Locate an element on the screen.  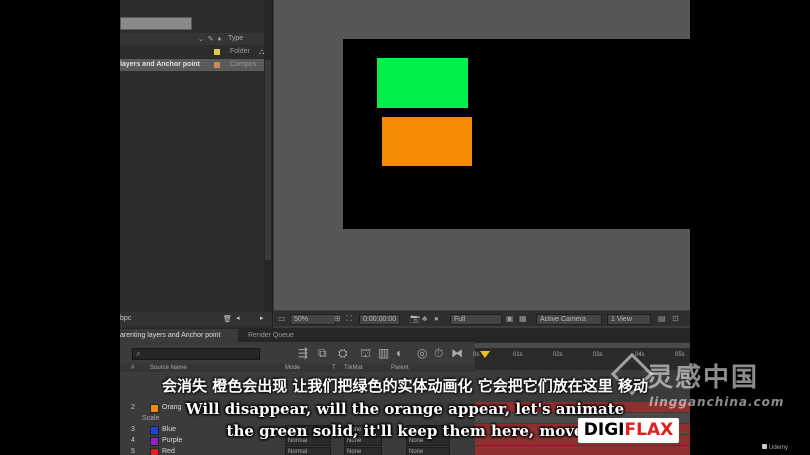
motion-blur-icon: ◐ is located at coordinates (399, 353).